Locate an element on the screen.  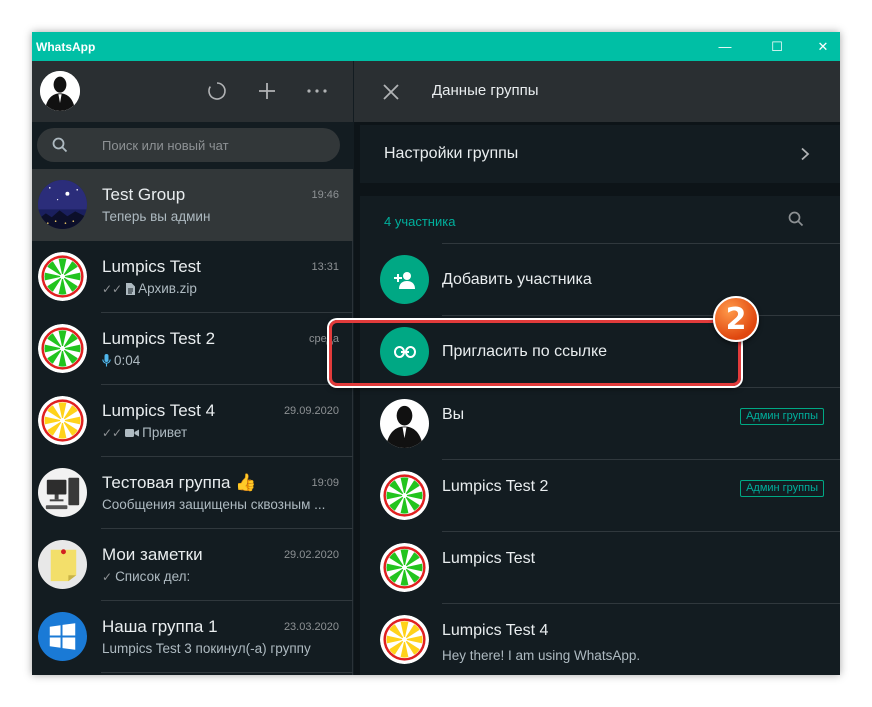
search-input is located at coordinates (212, 145).